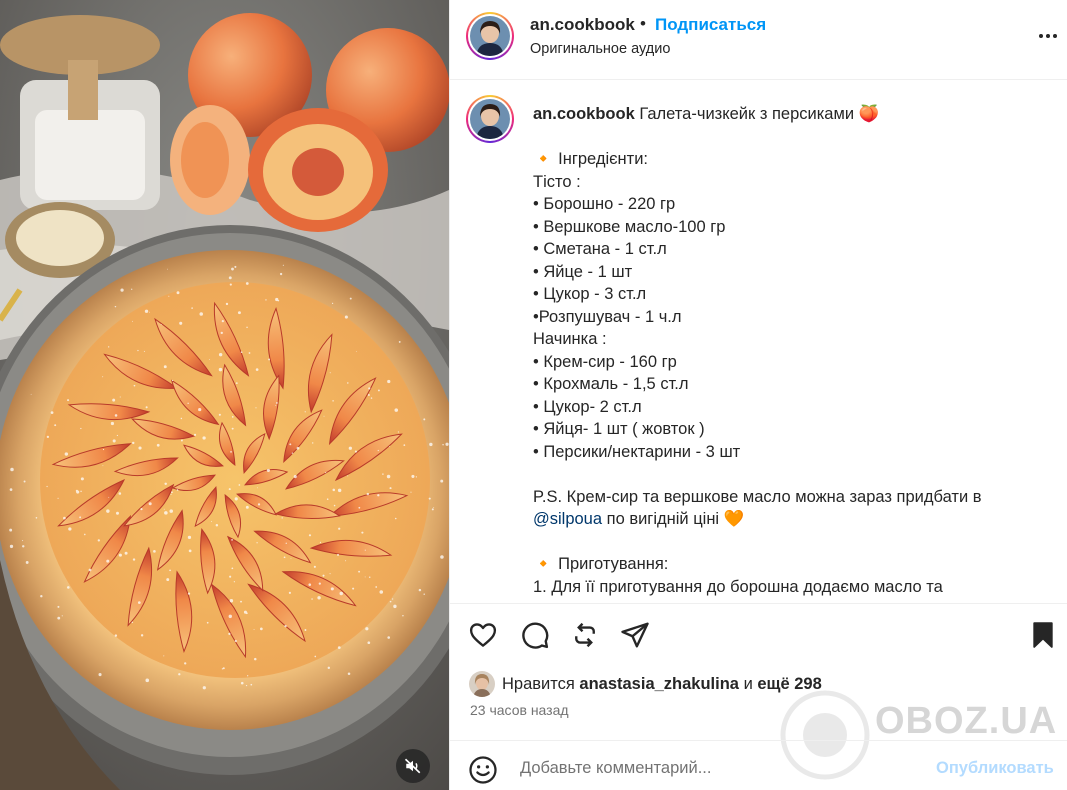 Image resolution: width=1067 pixels, height=790 pixels. I want to click on caption-line: цукор та розтираємо в крихту., so click(783, 599).